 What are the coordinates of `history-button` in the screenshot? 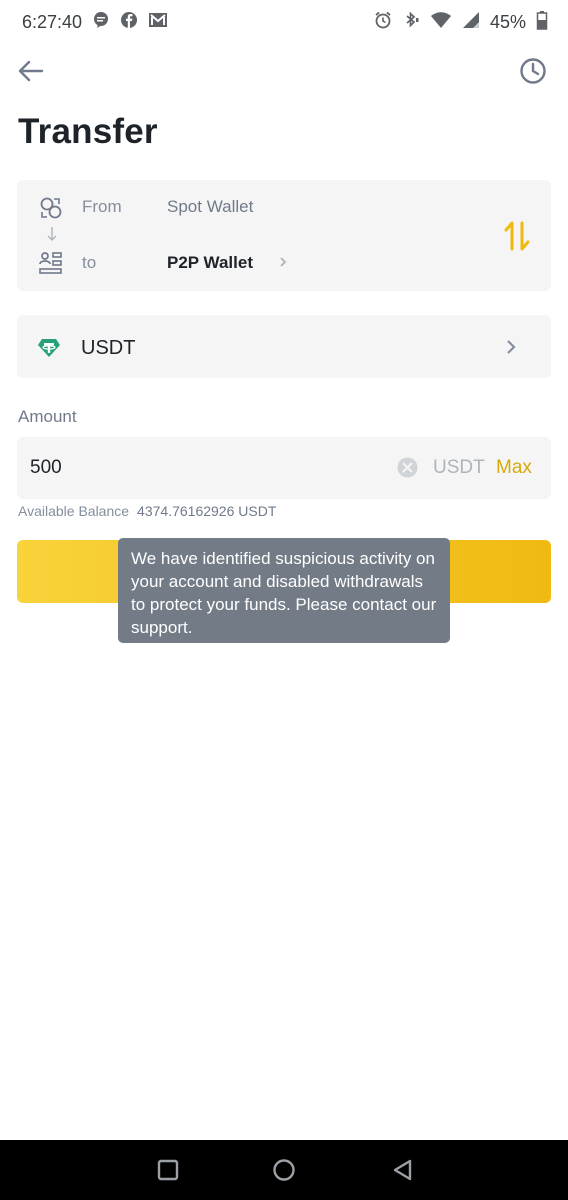 It's located at (533, 71).